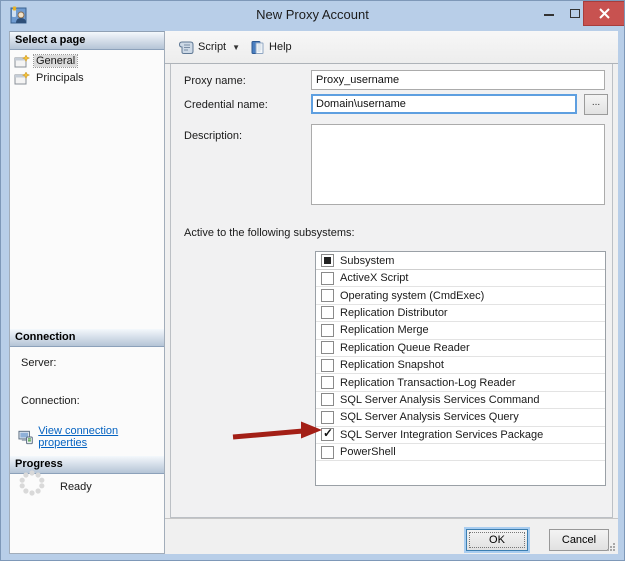 The width and height of the screenshot is (625, 561). What do you see at coordinates (412, 295) in the screenshot?
I see `subsystem-label: Operating system (CmdExec)` at bounding box center [412, 295].